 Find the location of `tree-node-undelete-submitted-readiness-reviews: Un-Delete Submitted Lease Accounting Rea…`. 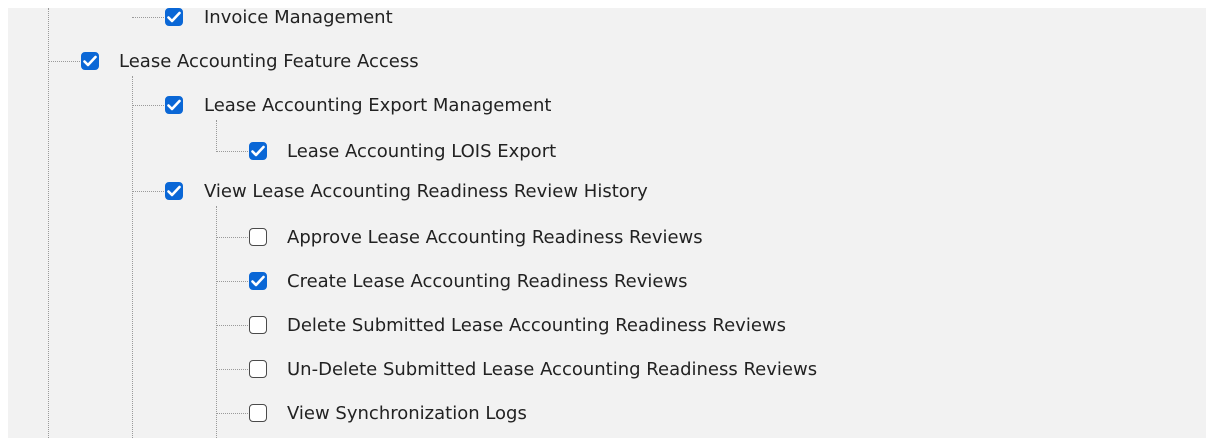

tree-node-undelete-submitted-readiness-reviews: Un-Delete Submitted Lease Accounting Rea… is located at coordinates (603, 370).